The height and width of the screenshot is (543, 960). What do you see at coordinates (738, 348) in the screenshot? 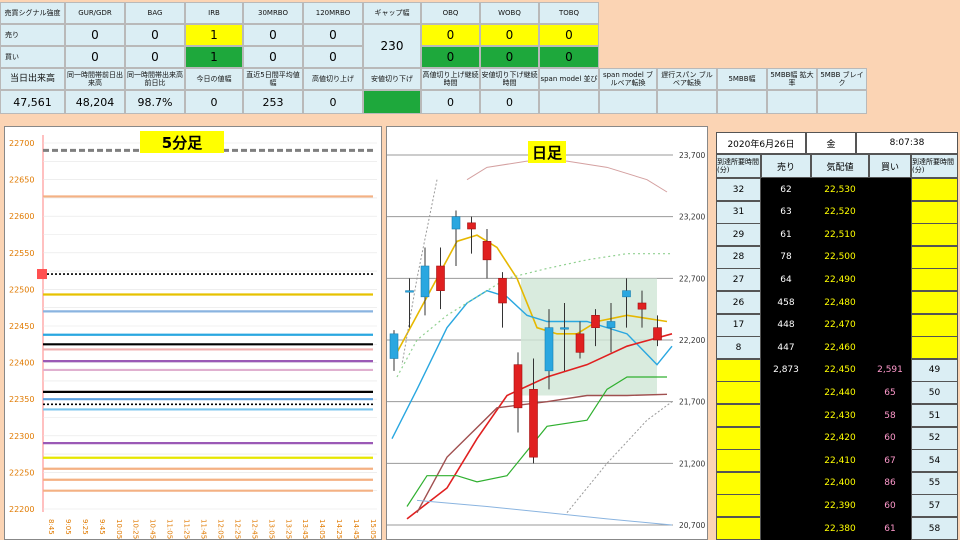
I see `board-left-time: 8` at bounding box center [738, 348].